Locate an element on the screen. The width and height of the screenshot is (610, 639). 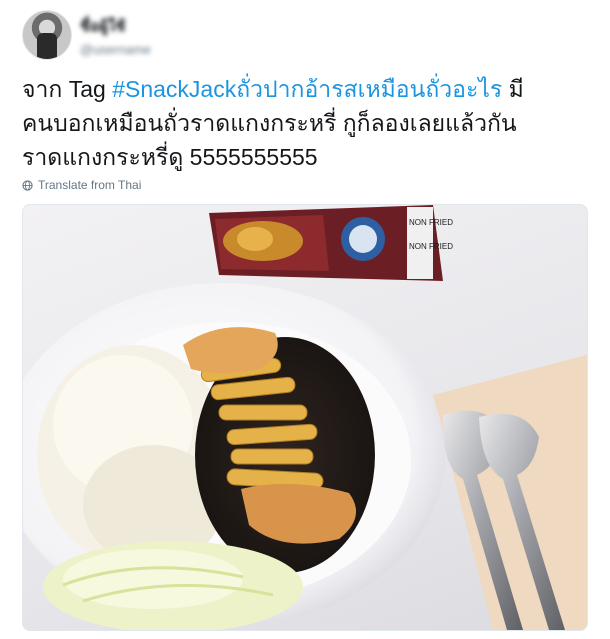
globe-icon is located at coordinates (27, 185).